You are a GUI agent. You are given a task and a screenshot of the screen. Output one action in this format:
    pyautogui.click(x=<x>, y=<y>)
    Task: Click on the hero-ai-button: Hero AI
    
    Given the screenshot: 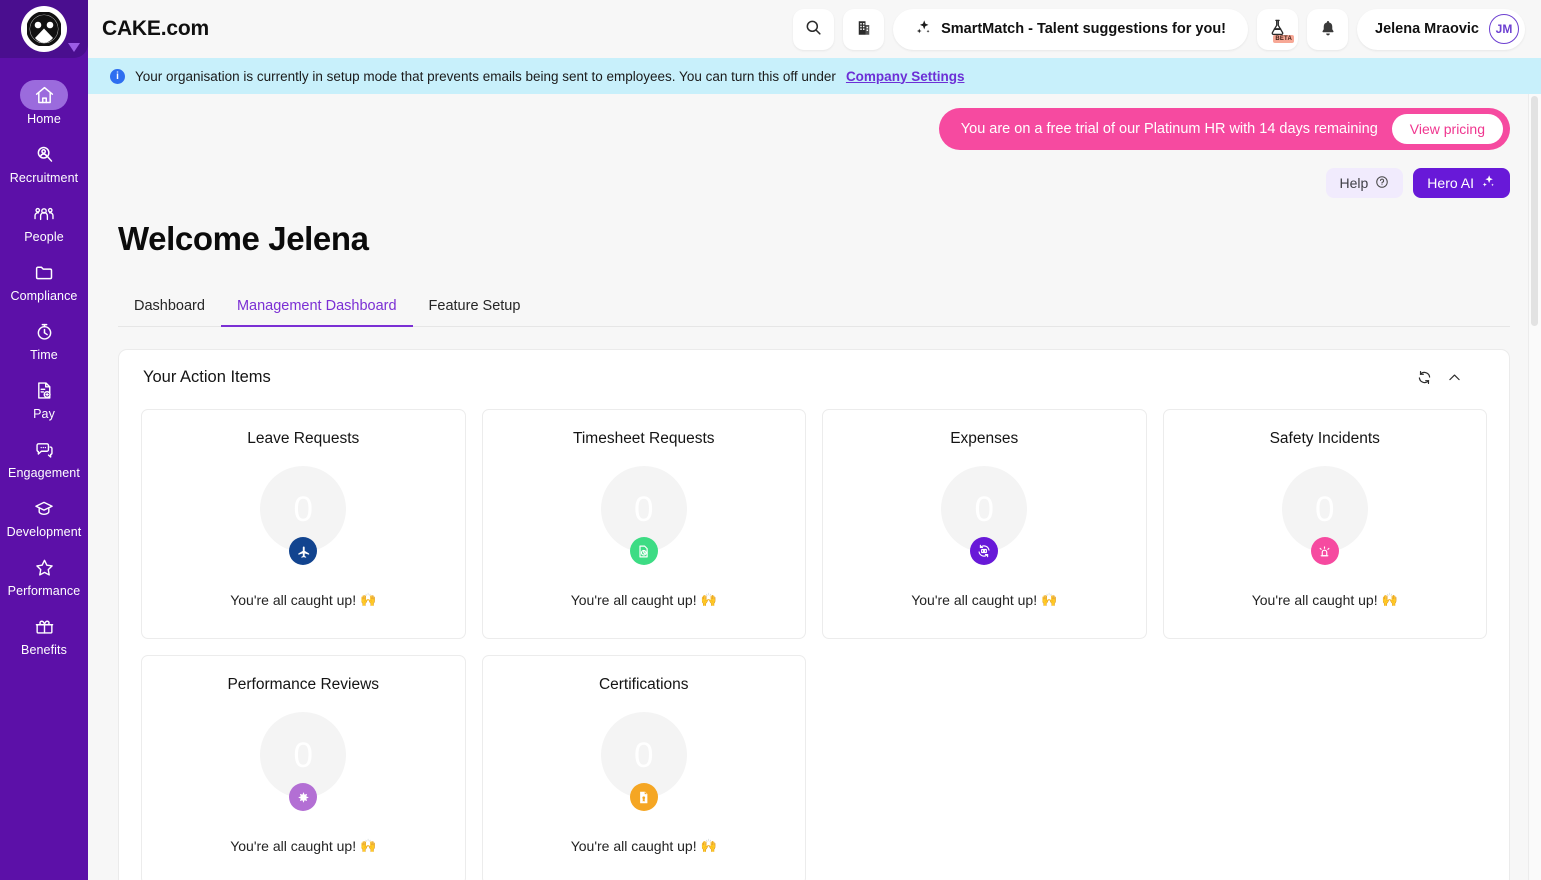 What is the action you would take?
    pyautogui.click(x=1461, y=183)
    